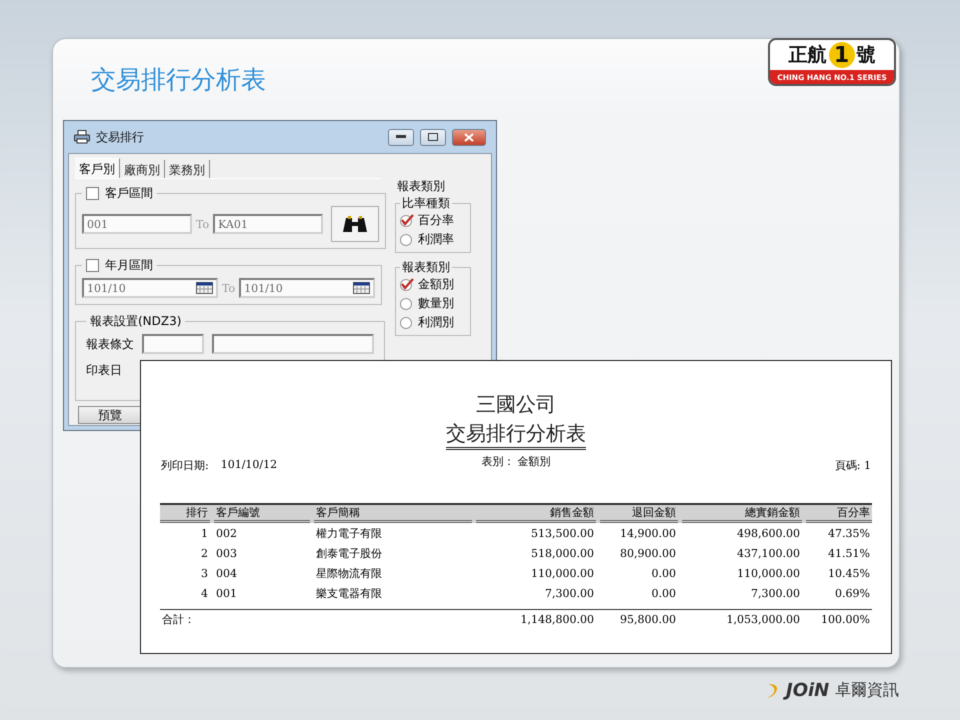 This screenshot has height=720, width=960. I want to click on table-cell-text: 001, so click(226, 593).